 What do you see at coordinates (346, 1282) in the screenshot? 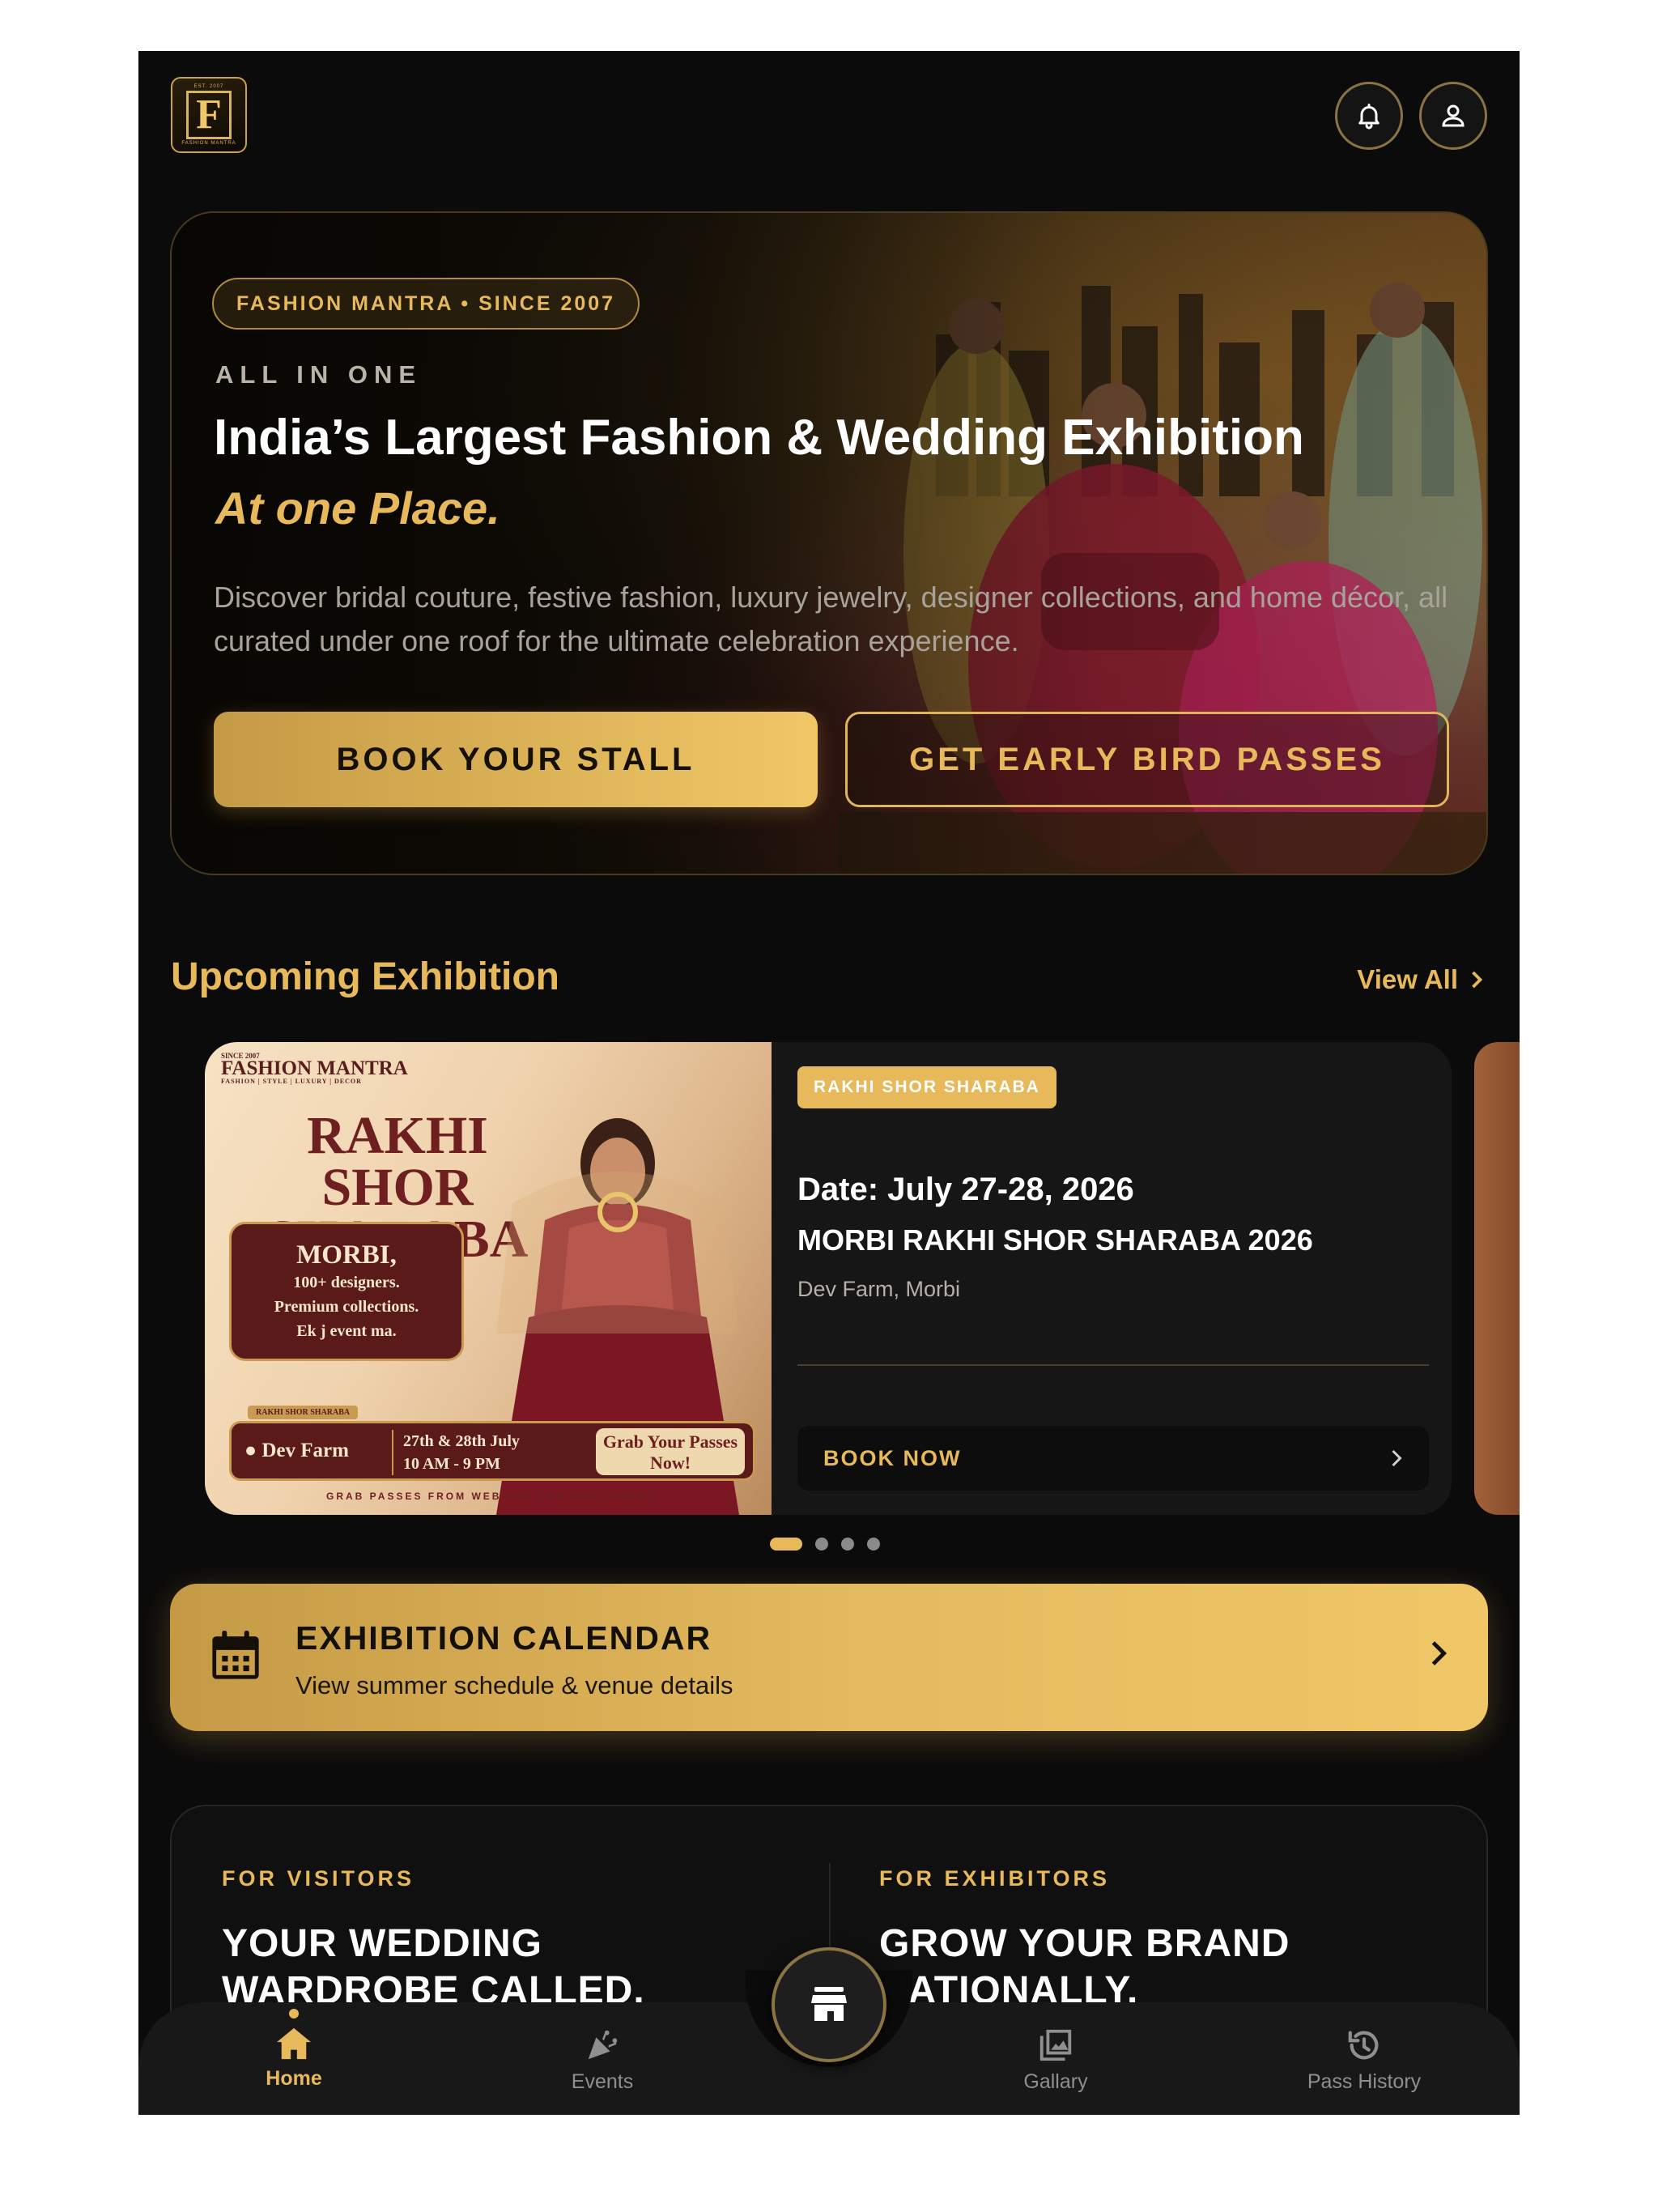
I see `poster-line1: 100+ designers.` at bounding box center [346, 1282].